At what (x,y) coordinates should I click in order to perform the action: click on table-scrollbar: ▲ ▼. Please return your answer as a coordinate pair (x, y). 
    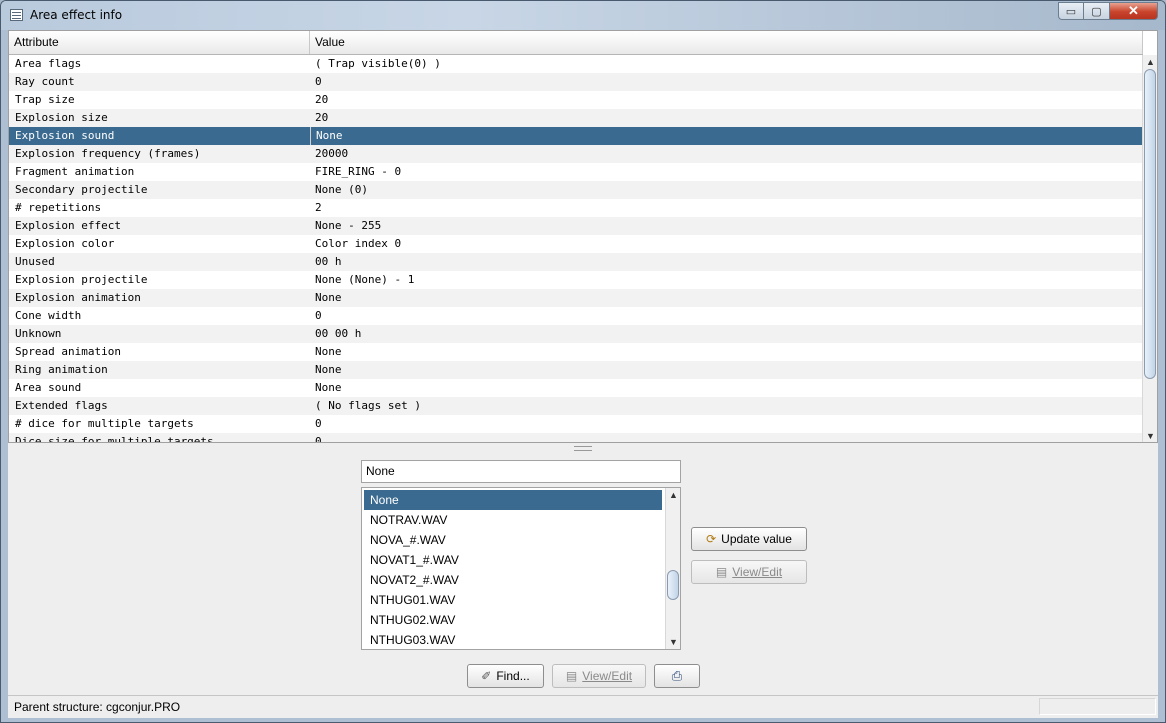
    Looking at the image, I should click on (1149, 248).